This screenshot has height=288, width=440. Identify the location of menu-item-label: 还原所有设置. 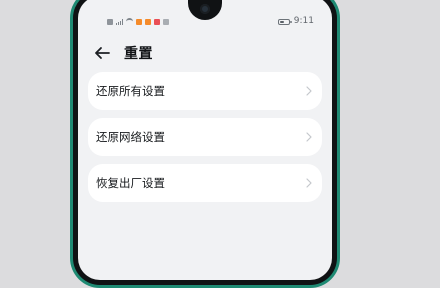
(130, 91).